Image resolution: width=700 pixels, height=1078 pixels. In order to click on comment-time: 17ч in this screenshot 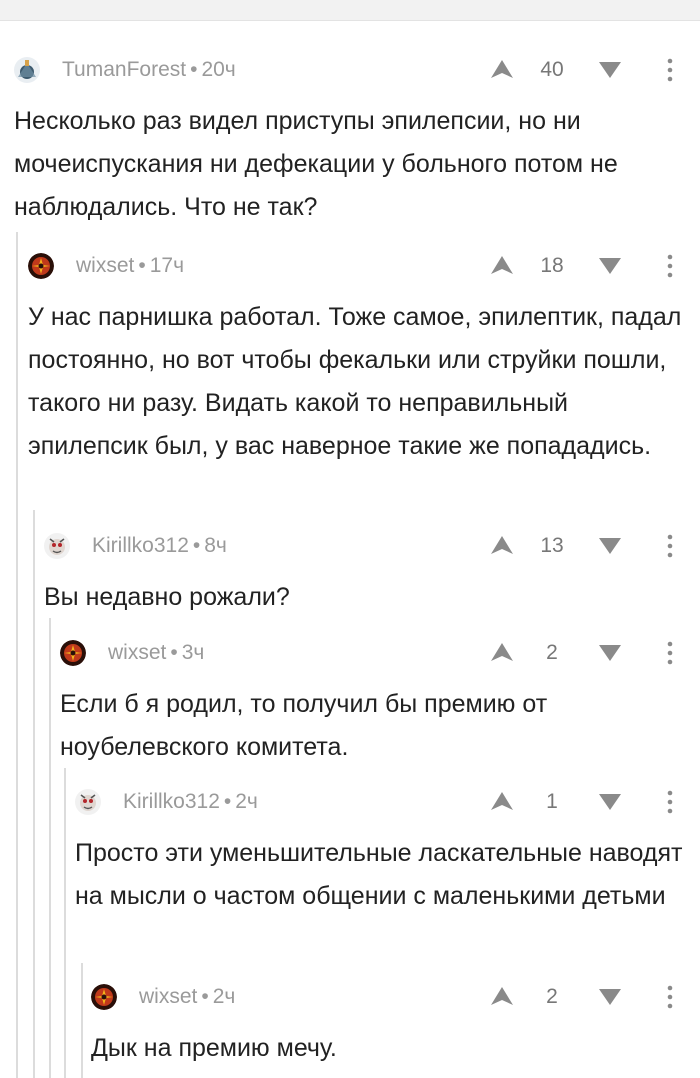, I will do `click(167, 265)`.